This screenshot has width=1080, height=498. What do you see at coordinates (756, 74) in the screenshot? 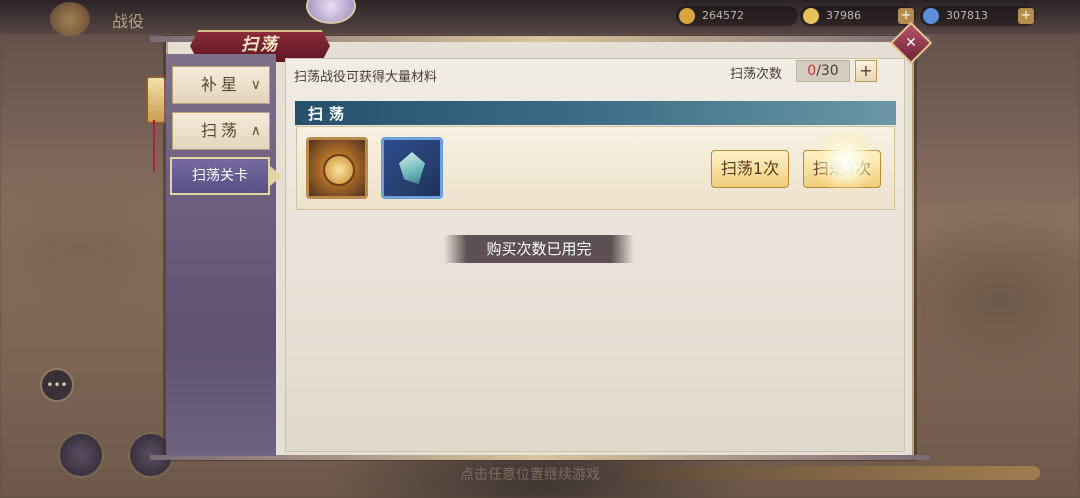
I see `sweep-count-label: 扫荡次数` at bounding box center [756, 74].